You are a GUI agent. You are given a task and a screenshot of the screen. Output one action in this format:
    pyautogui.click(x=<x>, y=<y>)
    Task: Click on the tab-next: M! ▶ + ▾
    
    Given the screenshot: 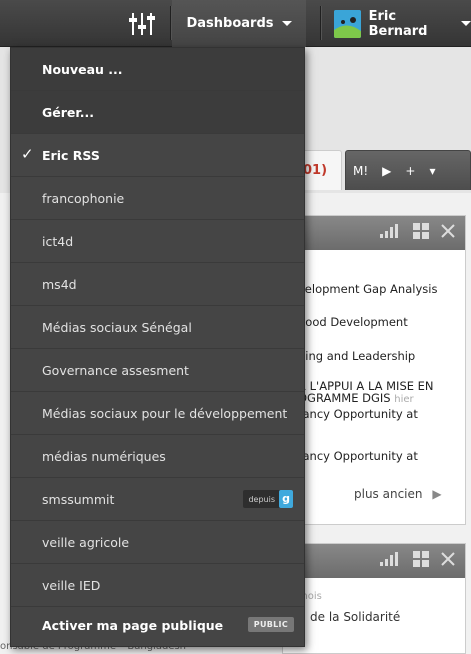 What is the action you would take?
    pyautogui.click(x=408, y=170)
    